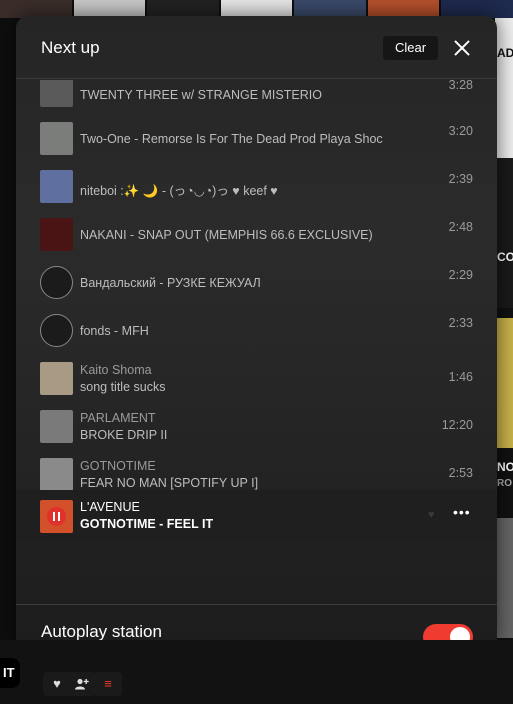 Image resolution: width=513 pixels, height=704 pixels. What do you see at coordinates (114, 331) in the screenshot?
I see `track-title: fonds - MFH` at bounding box center [114, 331].